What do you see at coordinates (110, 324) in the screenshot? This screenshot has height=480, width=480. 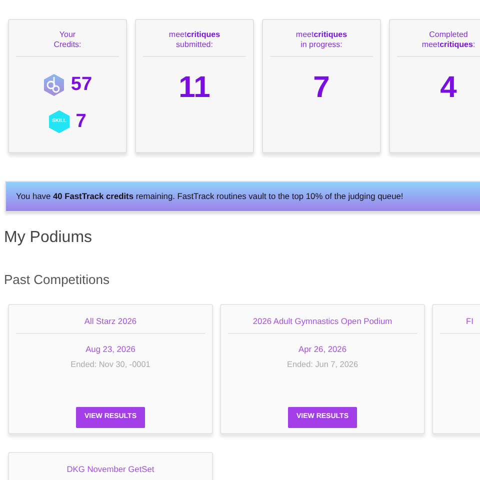 I see `competition-title: All Starz 2026` at bounding box center [110, 324].